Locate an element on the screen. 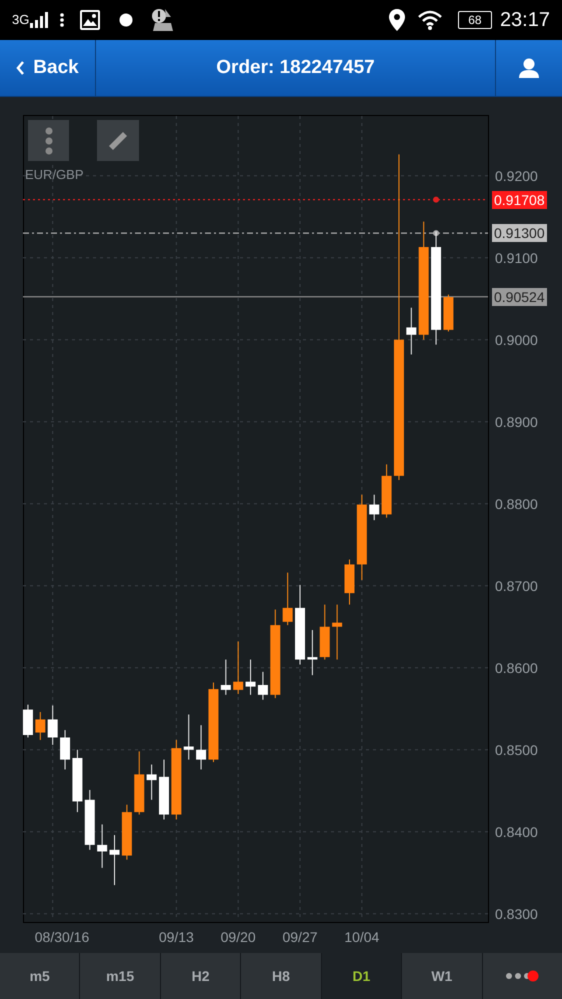 Image resolution: width=562 pixels, height=999 pixels. timeframe-tab: H2 is located at coordinates (200, 976).